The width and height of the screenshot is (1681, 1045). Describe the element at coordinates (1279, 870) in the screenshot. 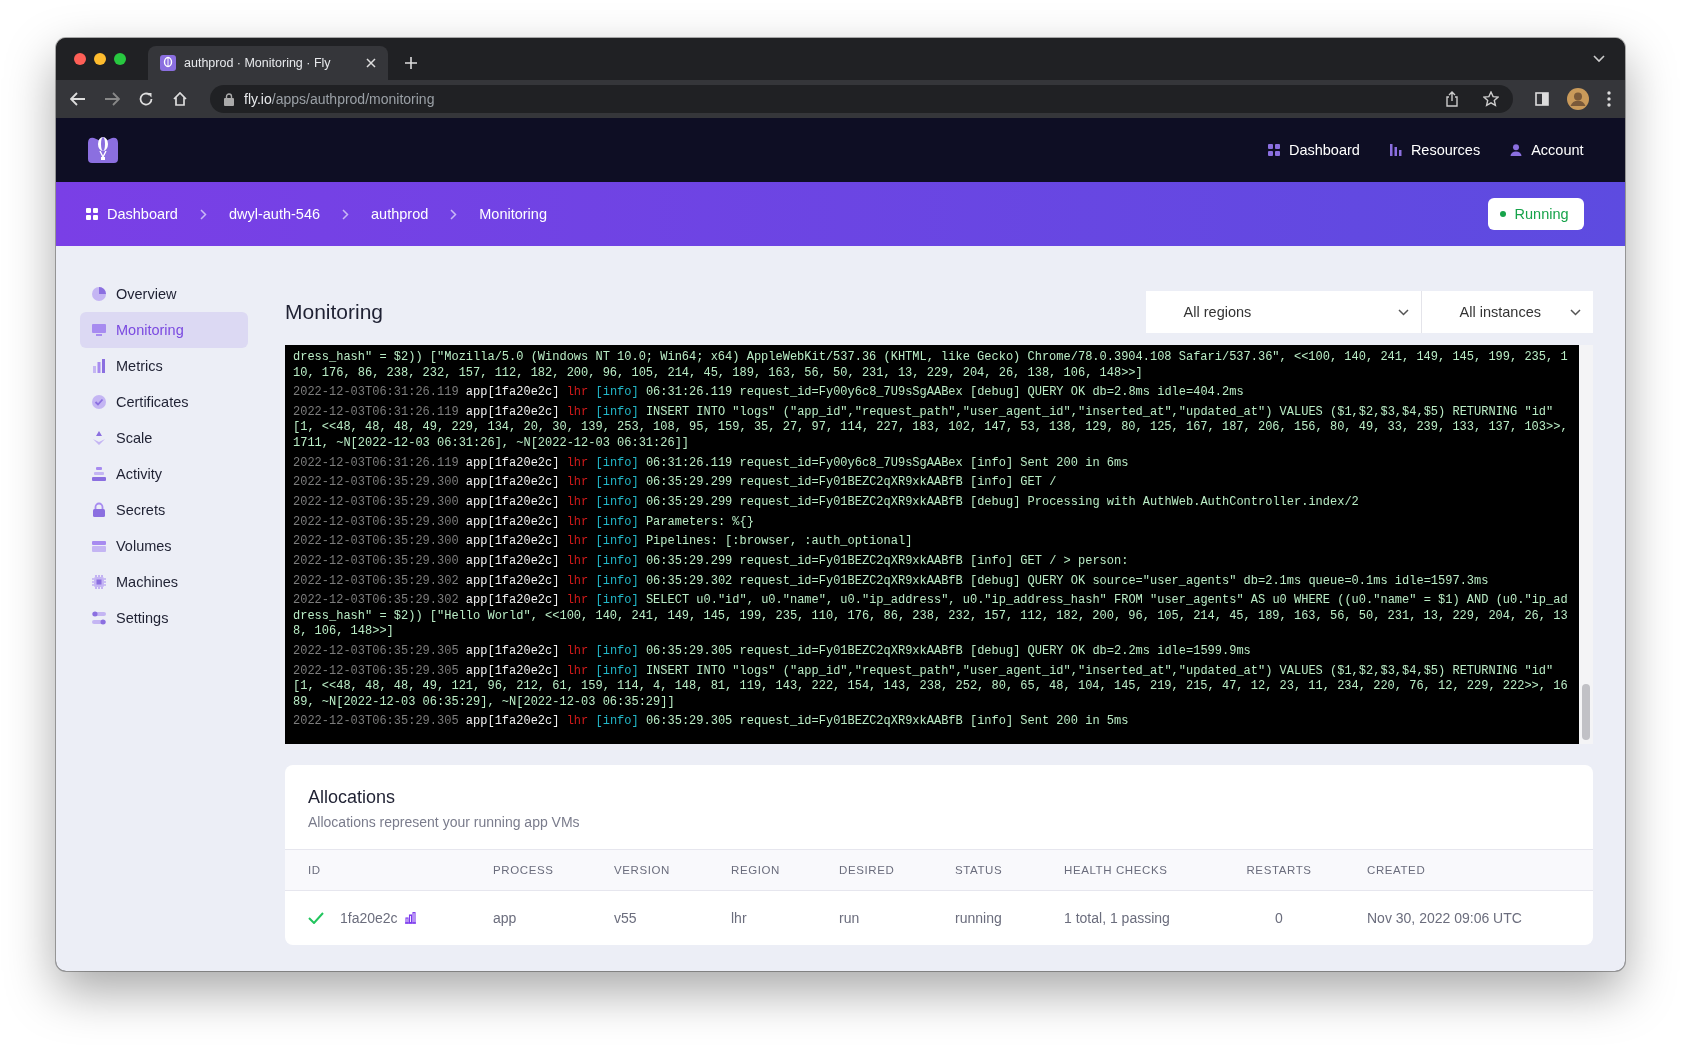

I see `column-header: RESTARTS` at that location.